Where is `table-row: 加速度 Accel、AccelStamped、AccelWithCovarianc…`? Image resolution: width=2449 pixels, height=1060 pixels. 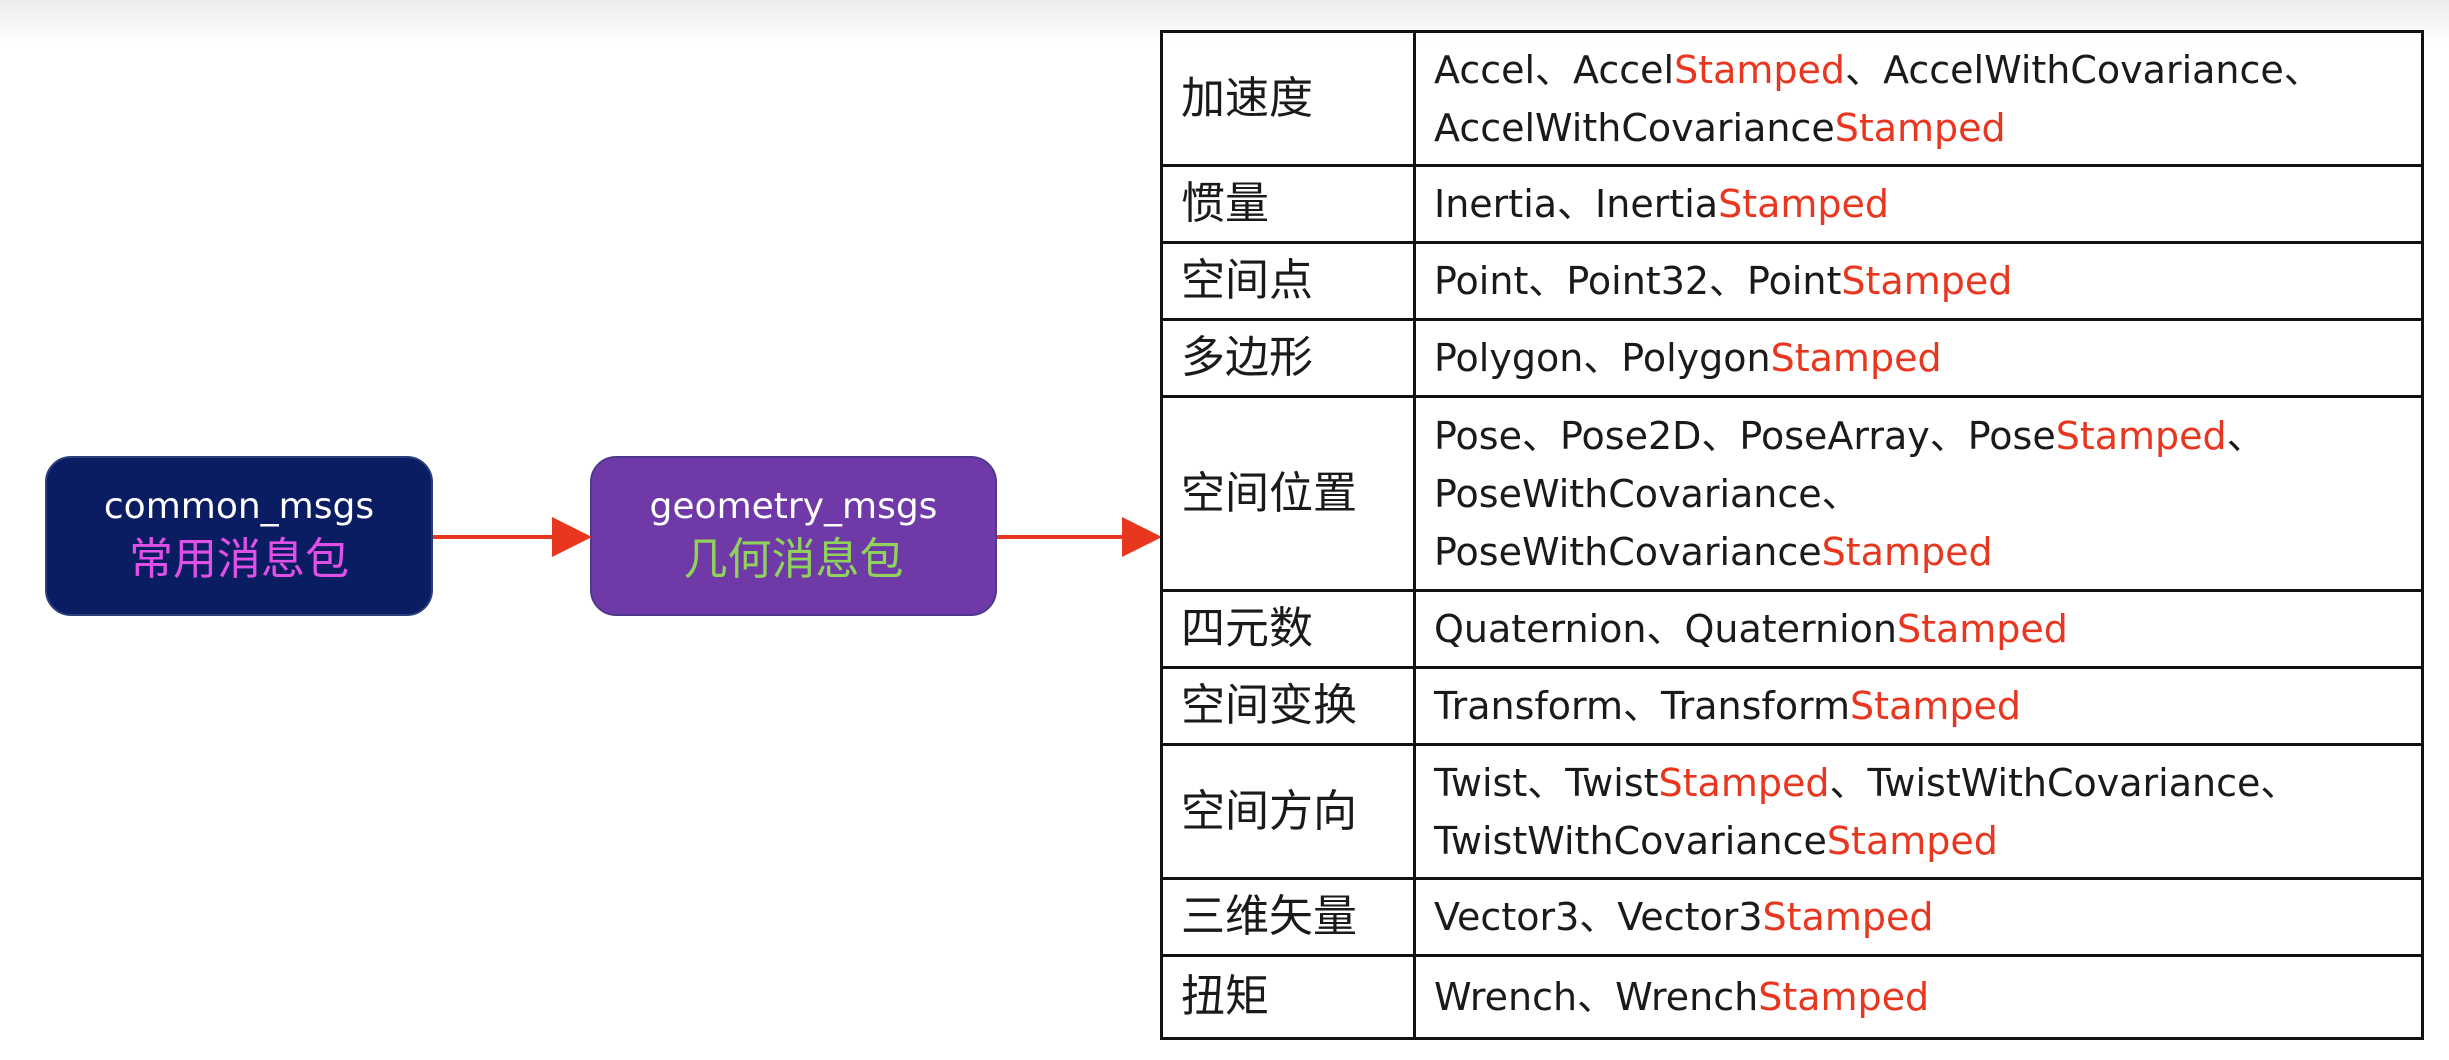 table-row: 加速度 Accel、AccelStamped、AccelWithCovarianc… is located at coordinates (1792, 98).